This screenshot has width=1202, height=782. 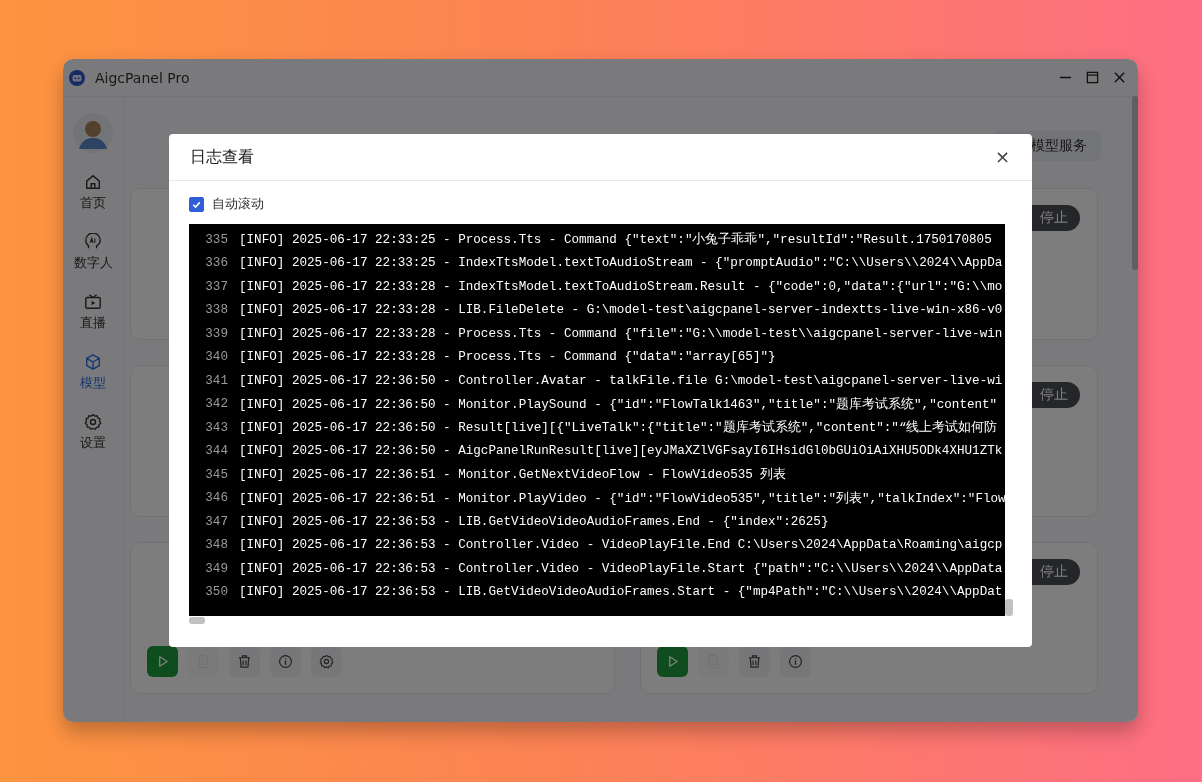 What do you see at coordinates (222, 157) in the screenshot?
I see `dialog-title: 日志查看` at bounding box center [222, 157].